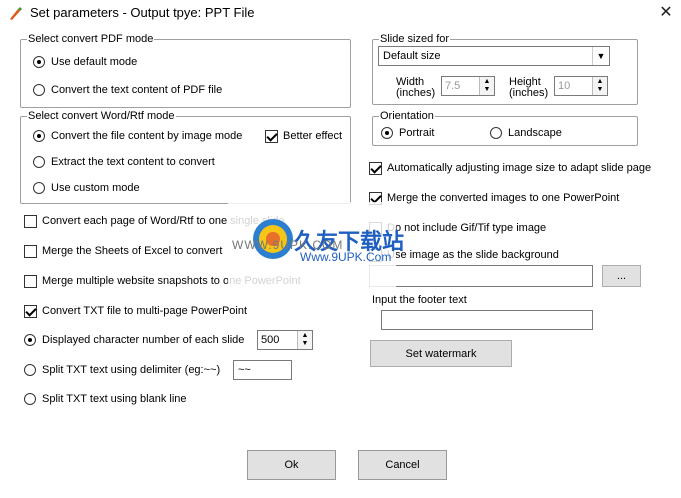  What do you see at coordinates (494, 56) in the screenshot?
I see `slide-size-select: Default size ▼` at bounding box center [494, 56].